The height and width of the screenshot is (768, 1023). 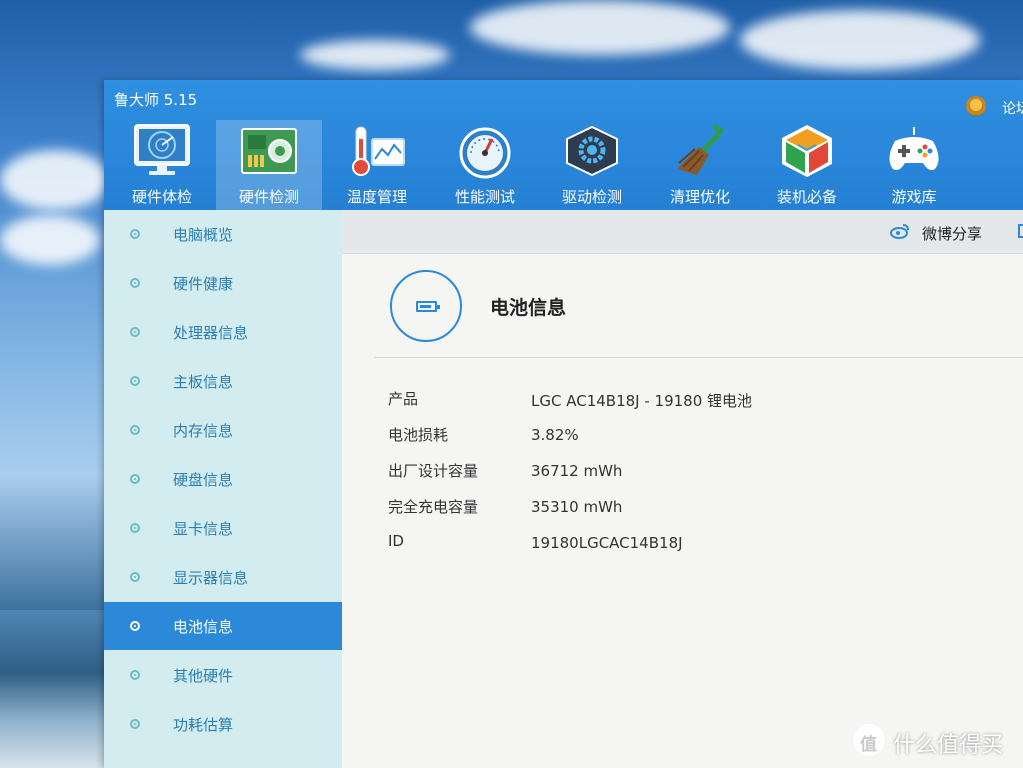 I want to click on watermark-text: 什么值得买, so click(x=948, y=745).